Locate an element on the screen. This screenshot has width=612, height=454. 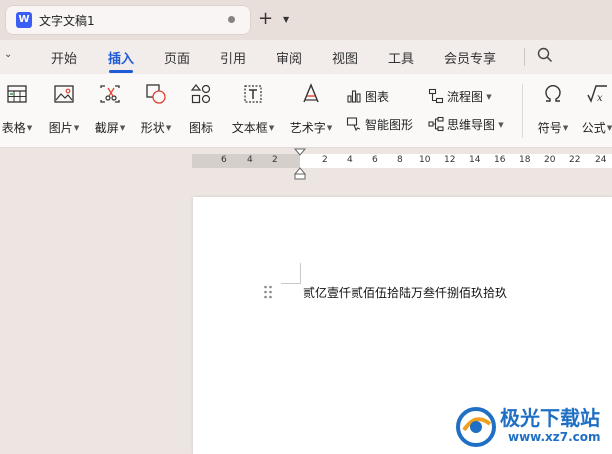
svg-text: x is located at coordinates (600, 98).